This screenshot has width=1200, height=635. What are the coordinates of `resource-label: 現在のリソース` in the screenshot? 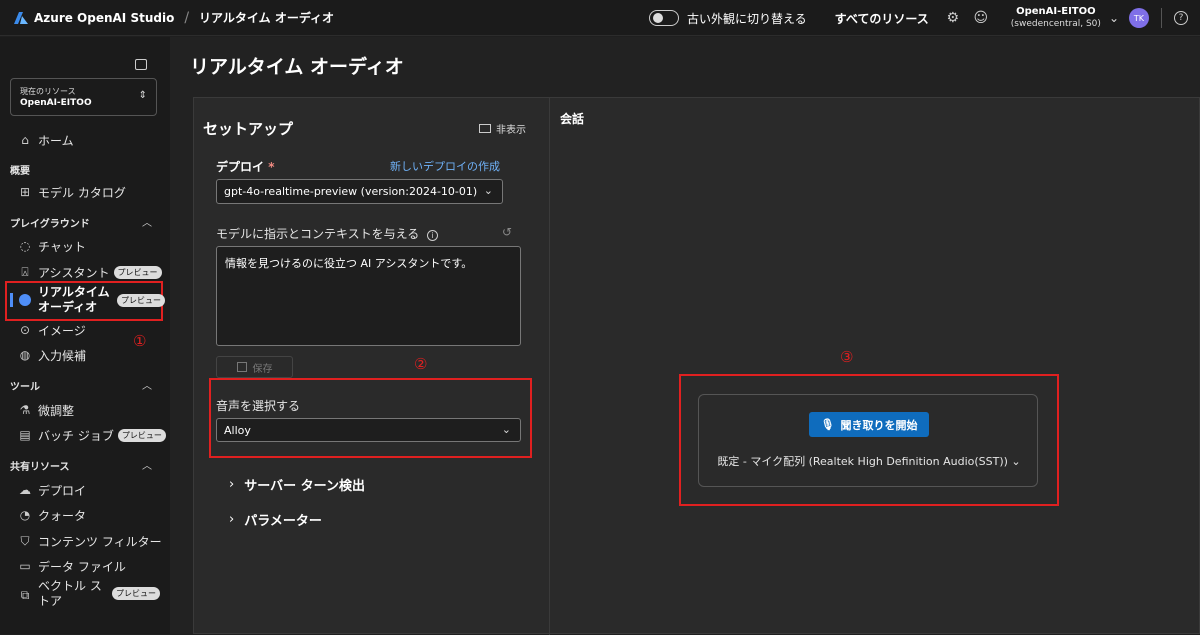 It's located at (48, 91).